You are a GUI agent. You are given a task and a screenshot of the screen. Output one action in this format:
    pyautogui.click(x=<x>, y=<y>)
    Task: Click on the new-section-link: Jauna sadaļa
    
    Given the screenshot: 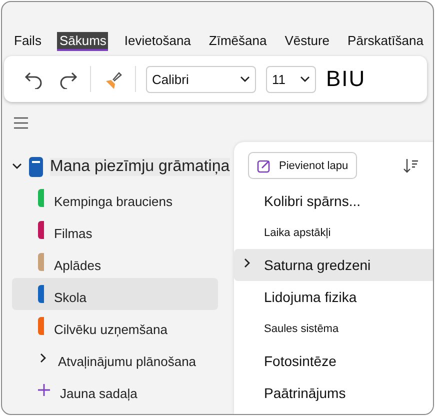 What is the action you would take?
    pyautogui.click(x=99, y=390)
    